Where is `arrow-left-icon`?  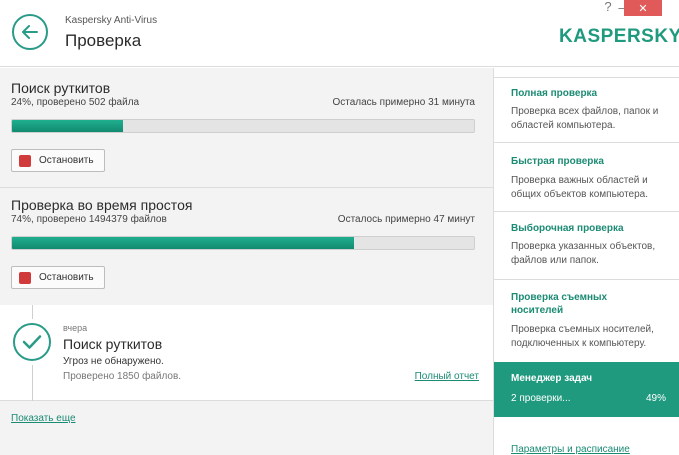 arrow-left-icon is located at coordinates (30, 32).